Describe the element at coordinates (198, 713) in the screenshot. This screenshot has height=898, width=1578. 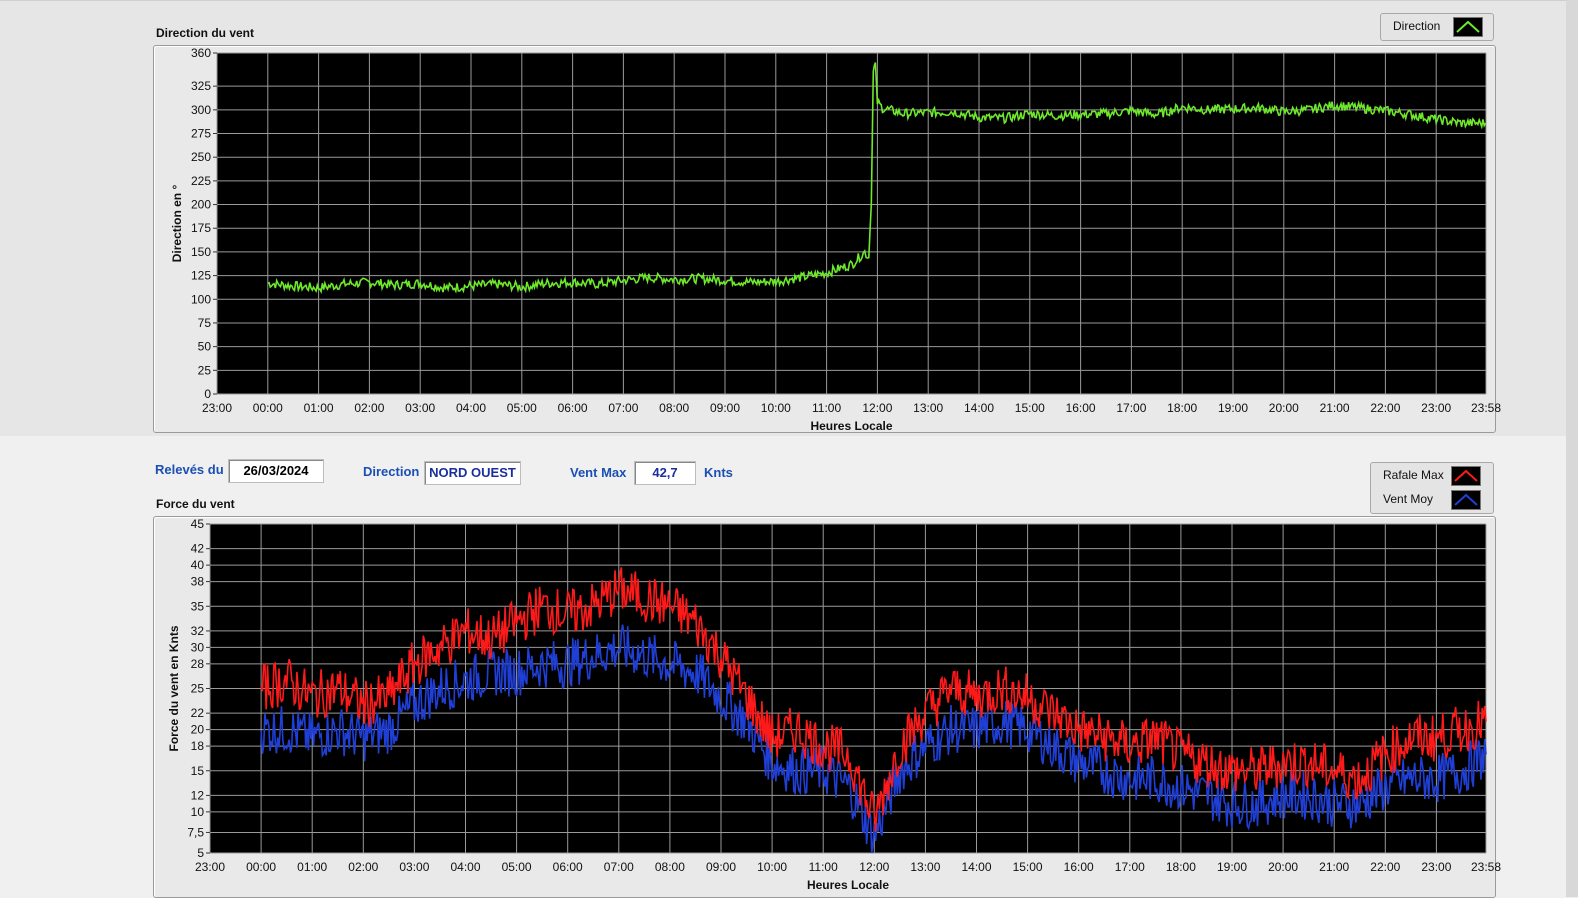
I see `y-tick-label: 22` at that location.